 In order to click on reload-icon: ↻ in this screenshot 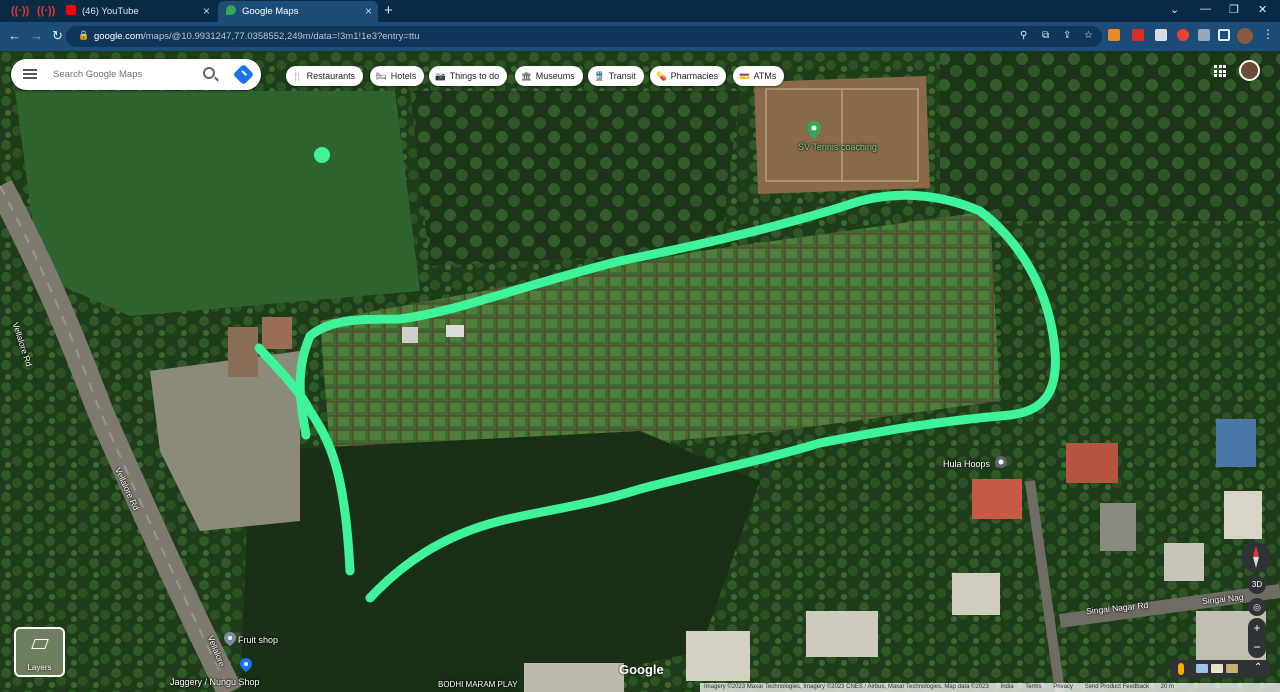, I will do `click(57, 36)`.